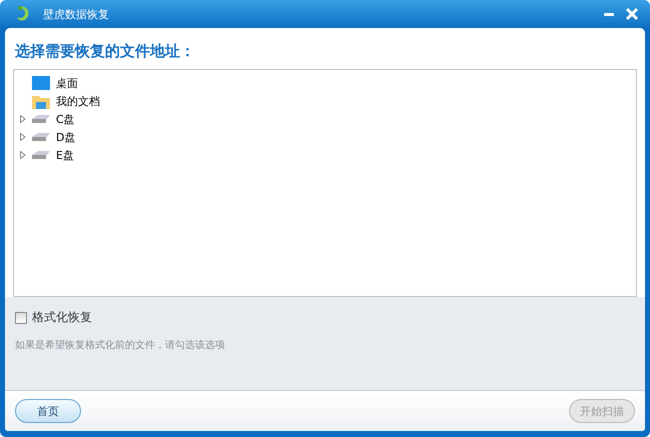 Image resolution: width=650 pixels, height=437 pixels. I want to click on tree-item: D盘, so click(66, 137).